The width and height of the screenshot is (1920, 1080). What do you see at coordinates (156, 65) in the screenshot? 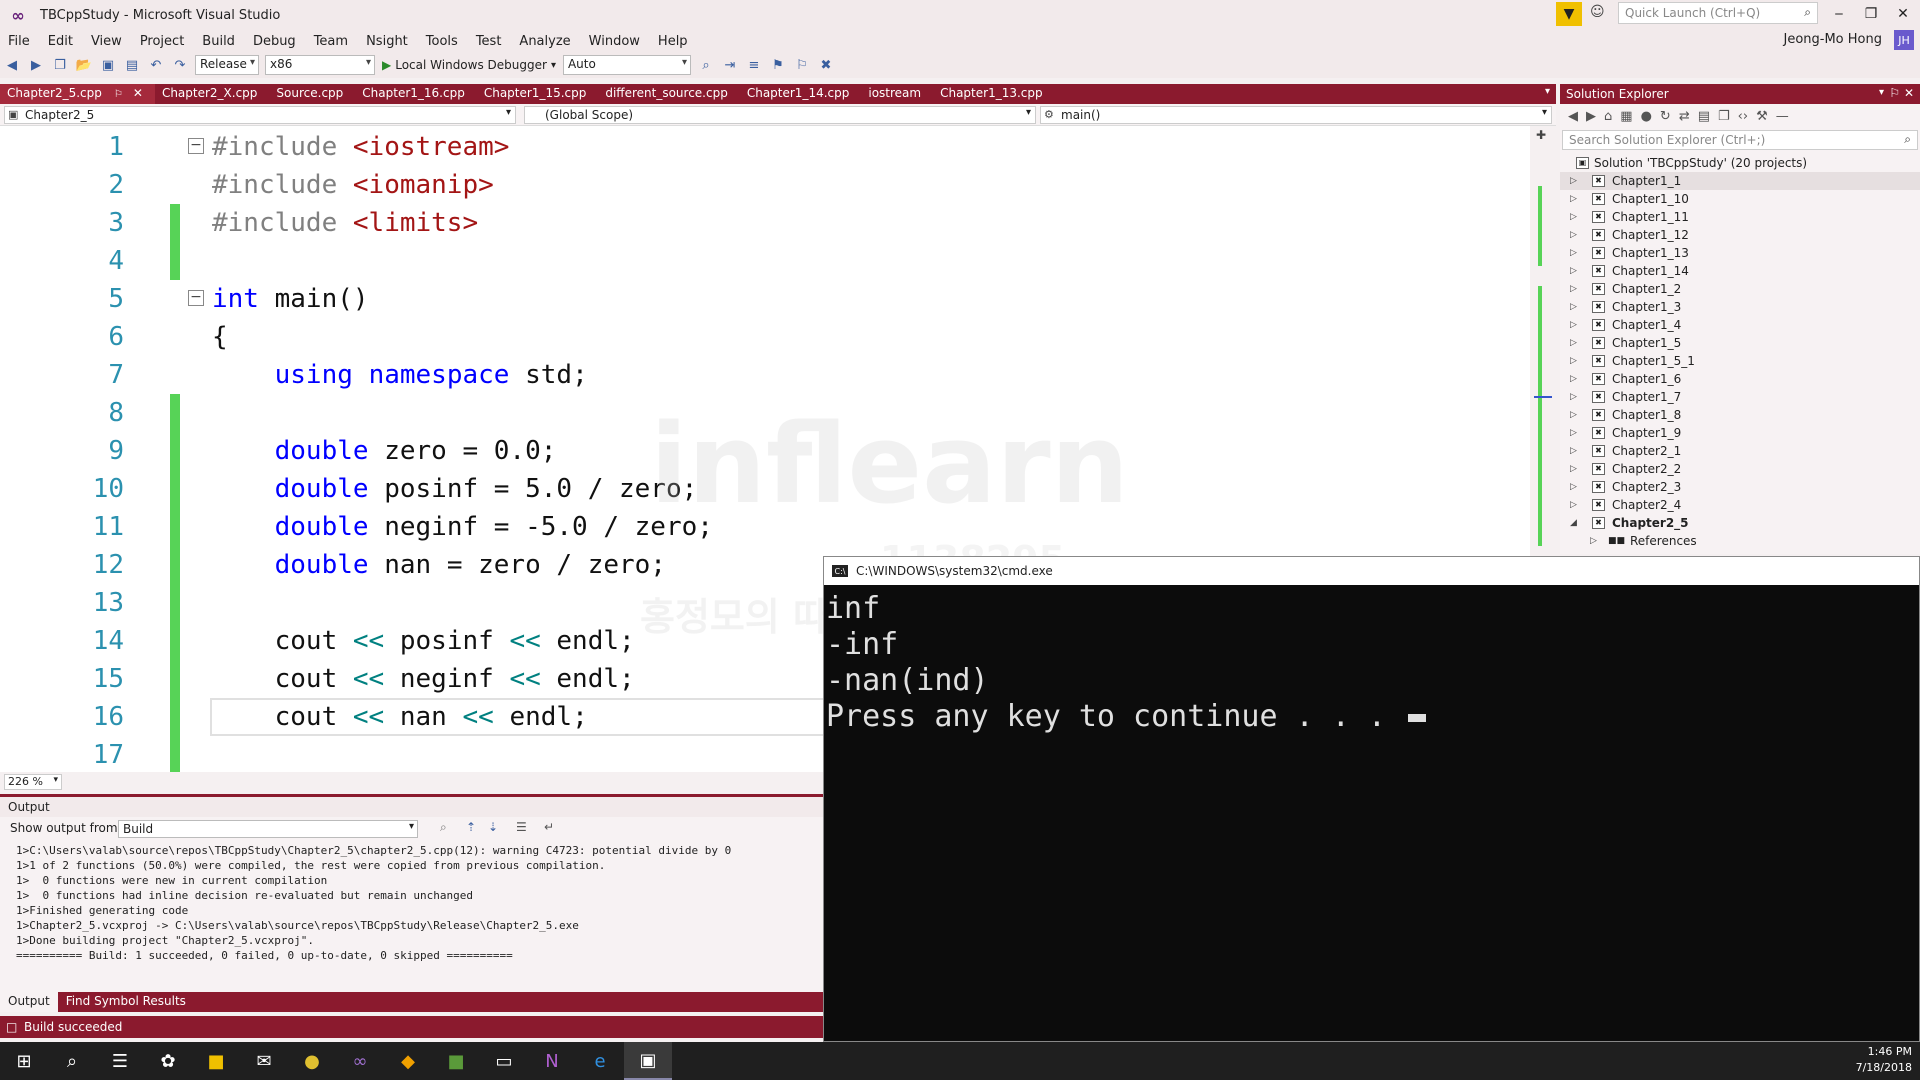
I see `undo-icon: ↶` at bounding box center [156, 65].